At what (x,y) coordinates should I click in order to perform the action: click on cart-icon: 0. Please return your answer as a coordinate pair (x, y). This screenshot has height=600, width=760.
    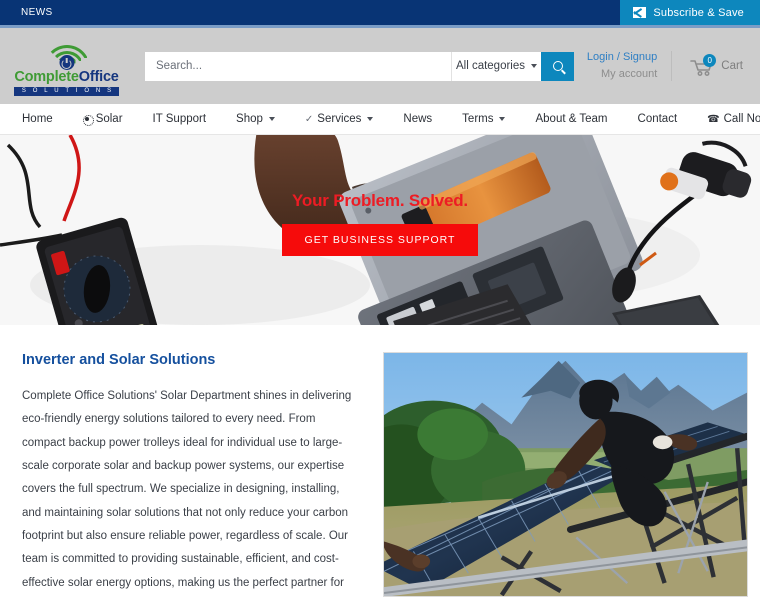
    Looking at the image, I should click on (703, 65).